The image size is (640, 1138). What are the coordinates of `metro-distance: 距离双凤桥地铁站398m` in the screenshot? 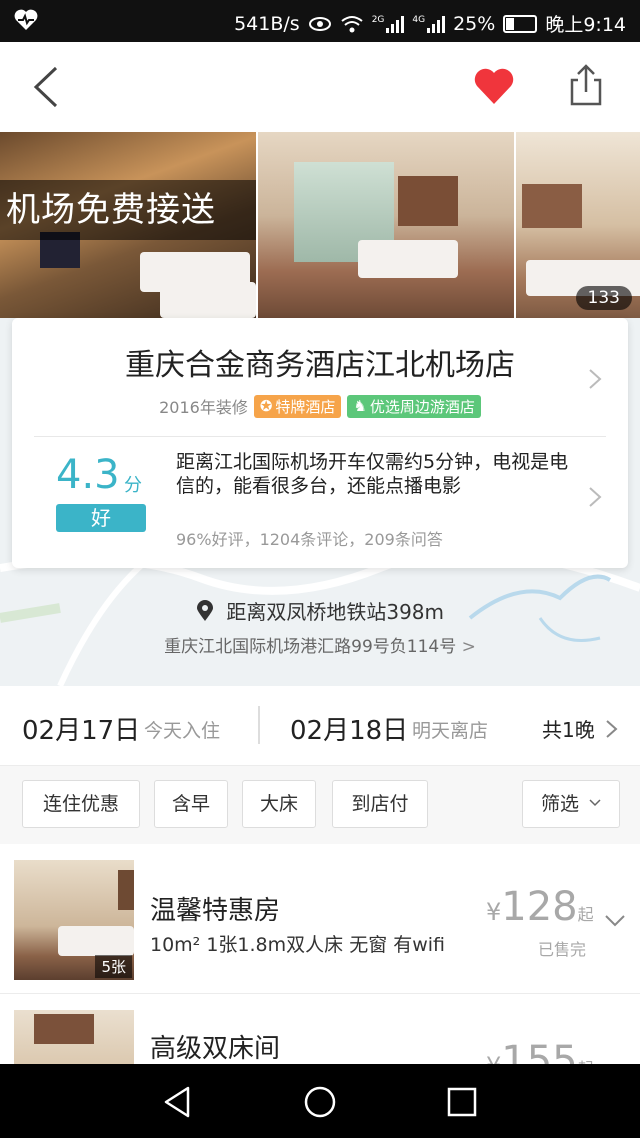 It's located at (320, 610).